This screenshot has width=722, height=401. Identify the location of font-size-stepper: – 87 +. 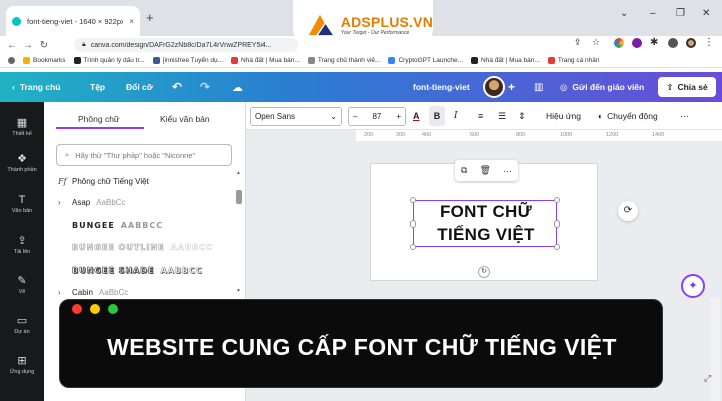
(377, 116).